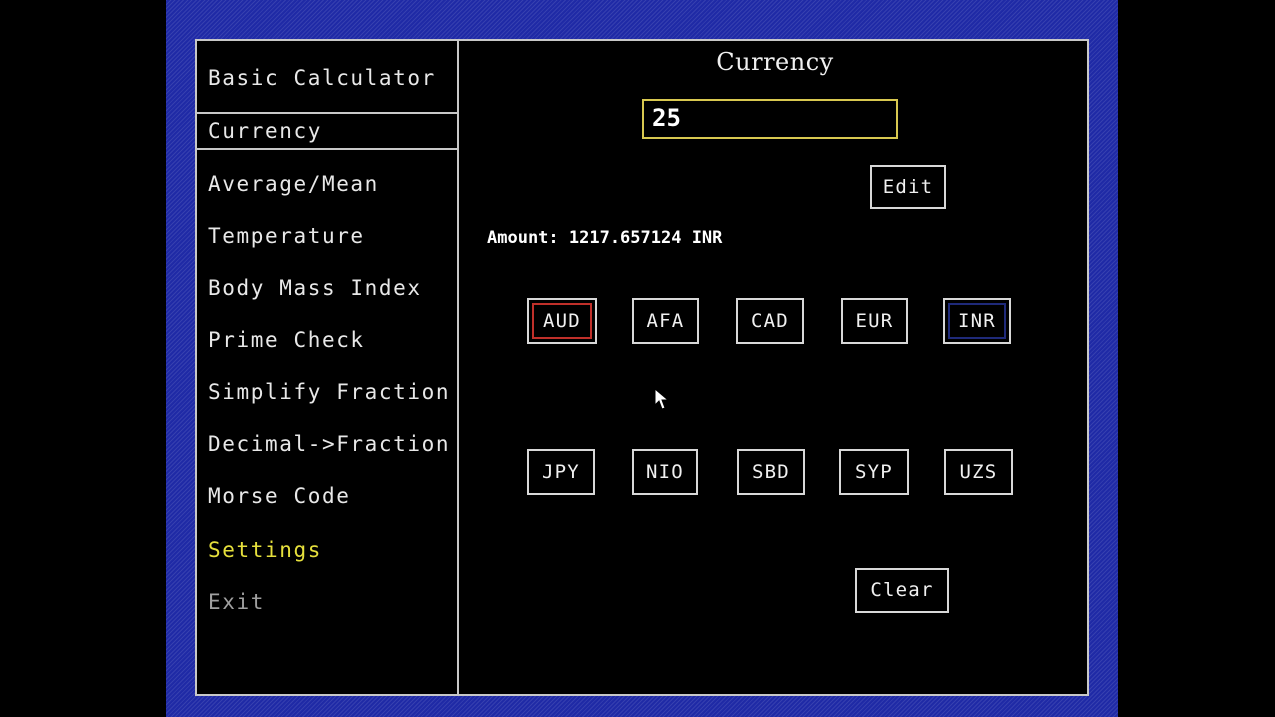 This screenshot has width=1275, height=717. I want to click on currency-button-inr: INR, so click(977, 321).